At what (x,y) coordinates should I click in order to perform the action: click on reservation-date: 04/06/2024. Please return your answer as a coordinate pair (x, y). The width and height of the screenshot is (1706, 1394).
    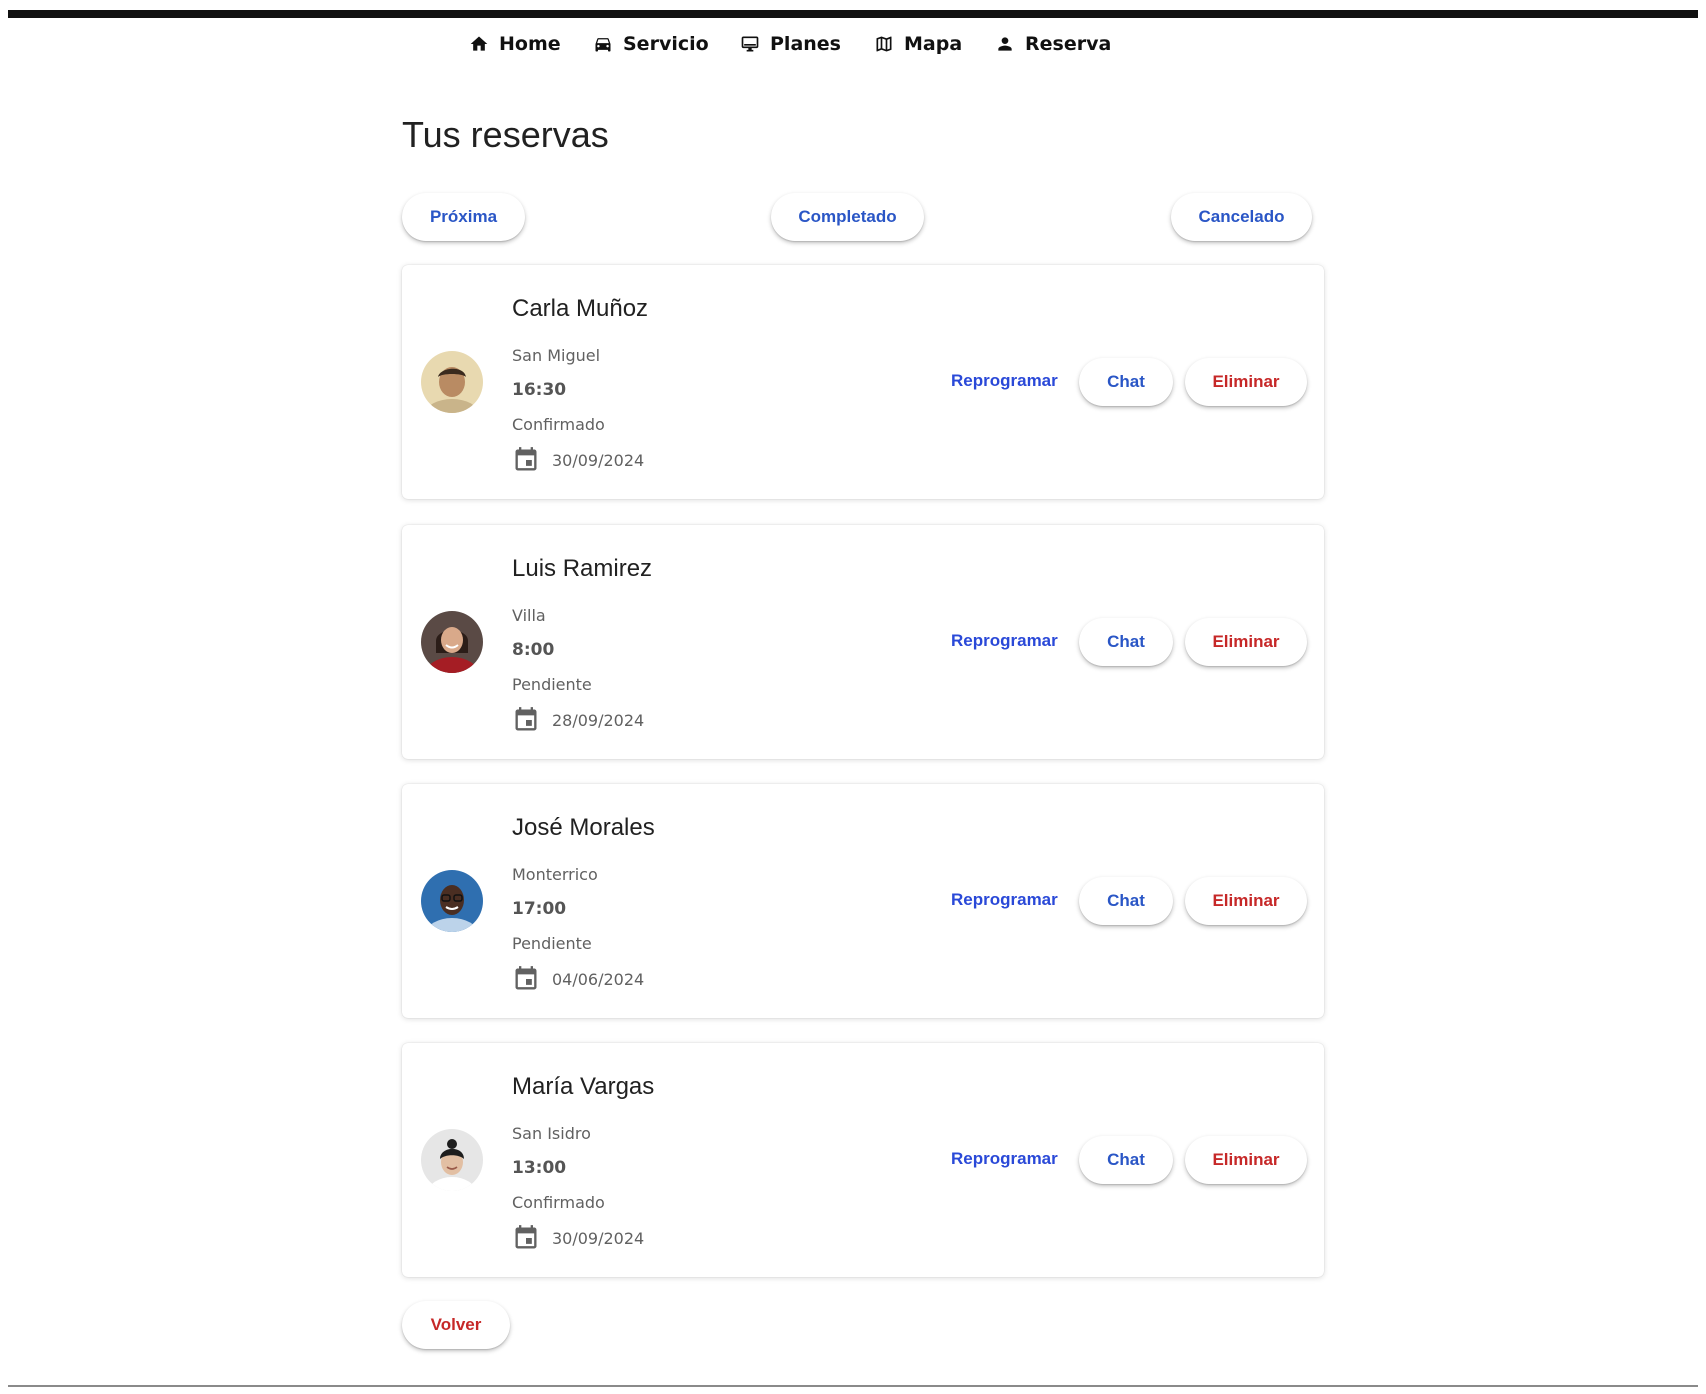
    Looking at the image, I should click on (578, 979).